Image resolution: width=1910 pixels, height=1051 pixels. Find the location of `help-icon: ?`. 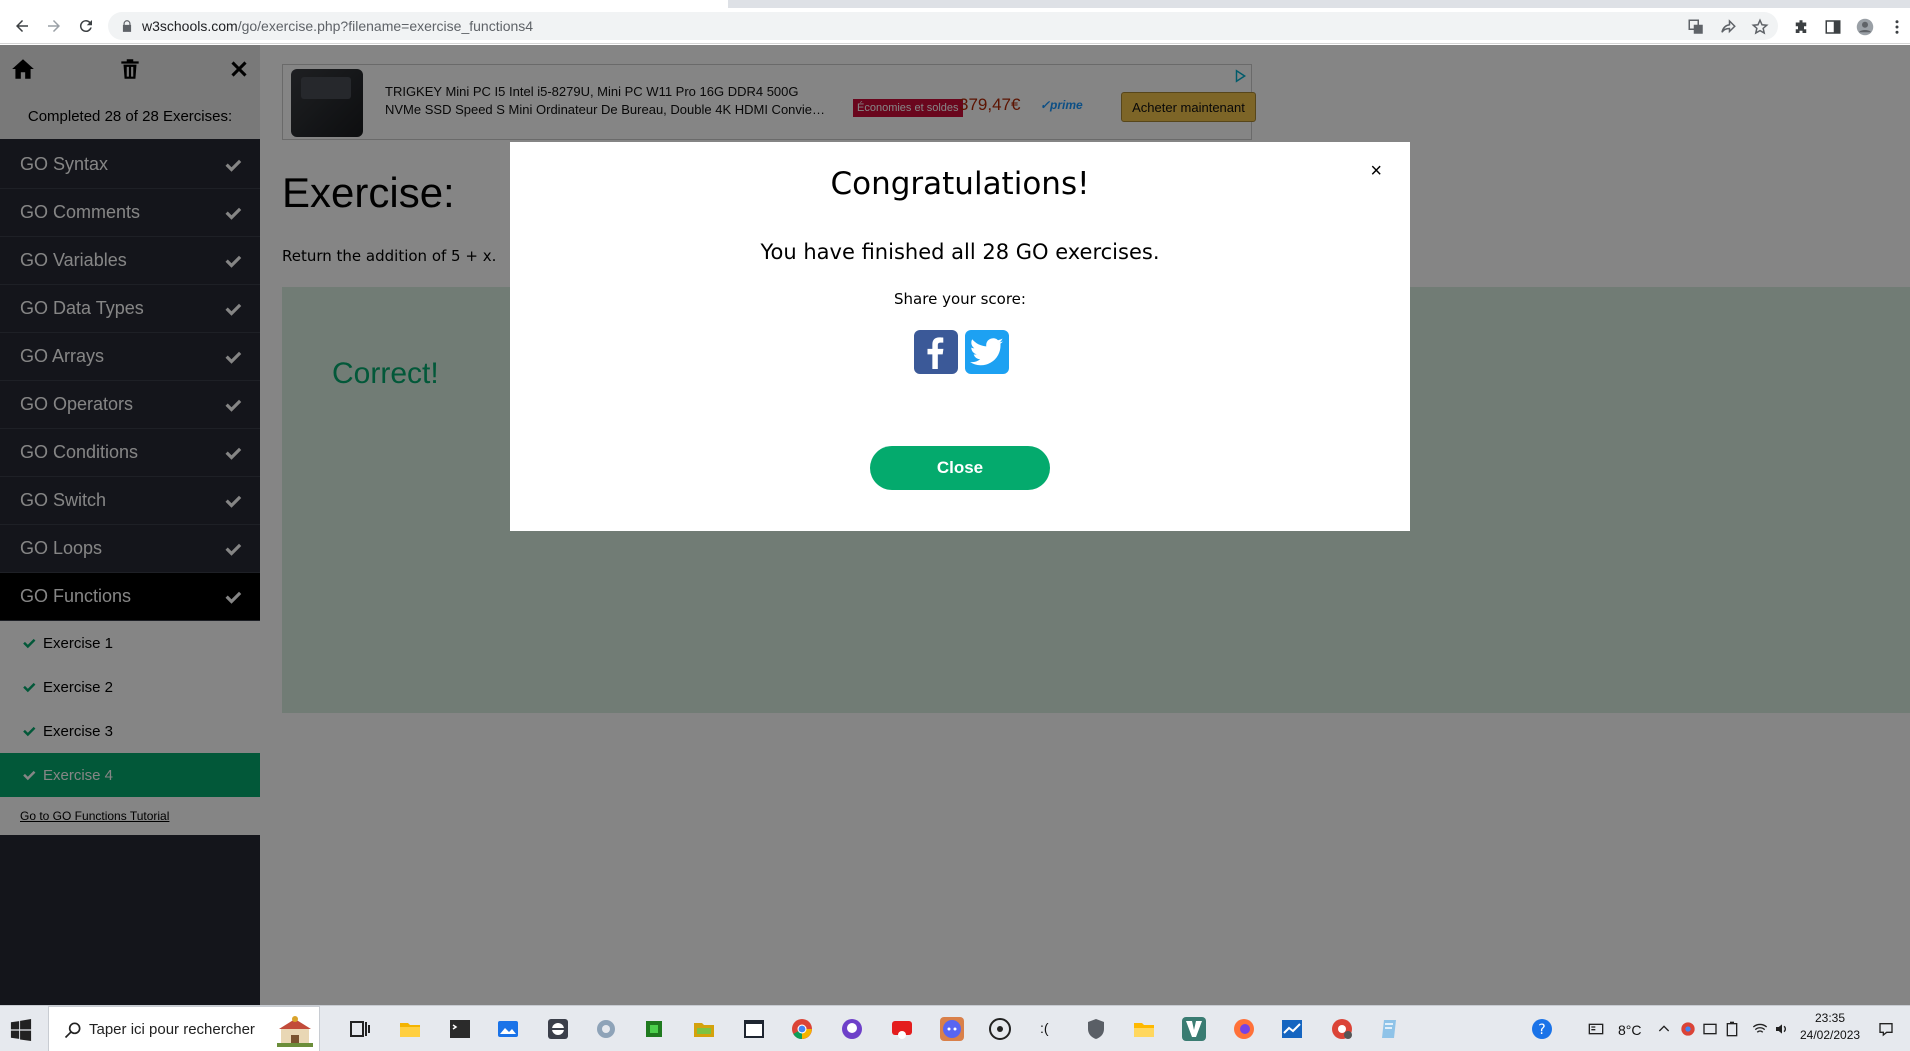

help-icon: ? is located at coordinates (1542, 1029).